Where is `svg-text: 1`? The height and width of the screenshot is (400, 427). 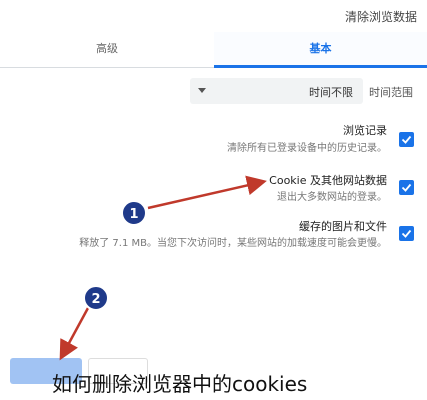 svg-text: 1 is located at coordinates (133, 214).